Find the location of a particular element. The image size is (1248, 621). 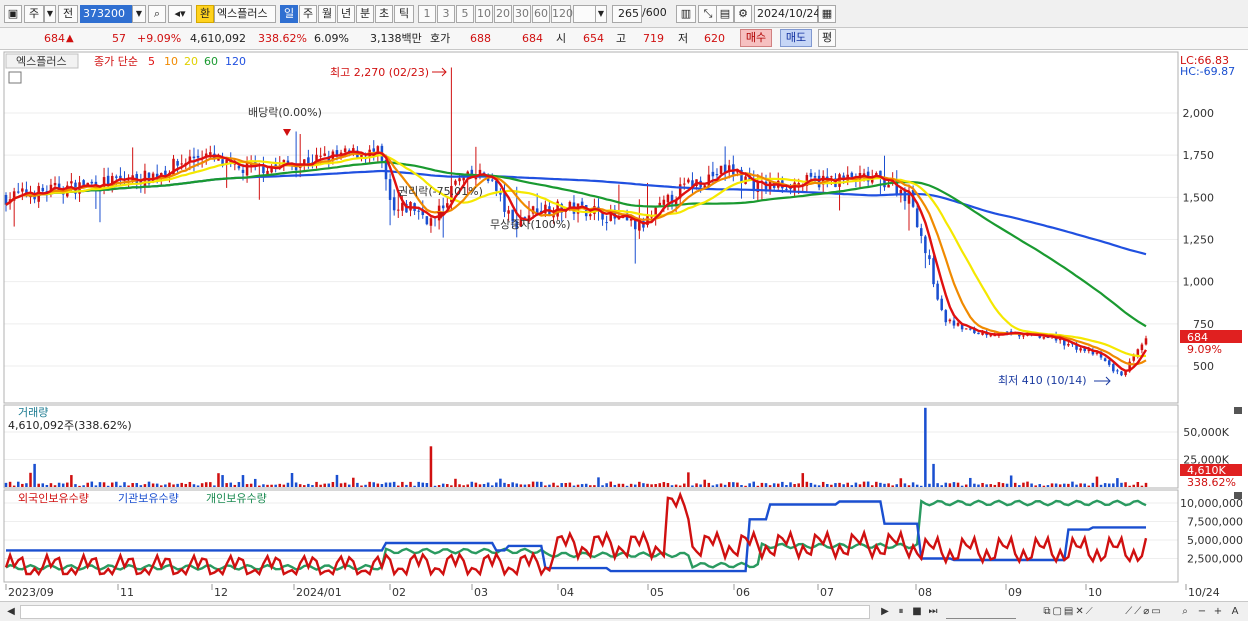

drawing-tools-icon: ⧉▢▤✕⟋ is located at coordinates (1069, 612).